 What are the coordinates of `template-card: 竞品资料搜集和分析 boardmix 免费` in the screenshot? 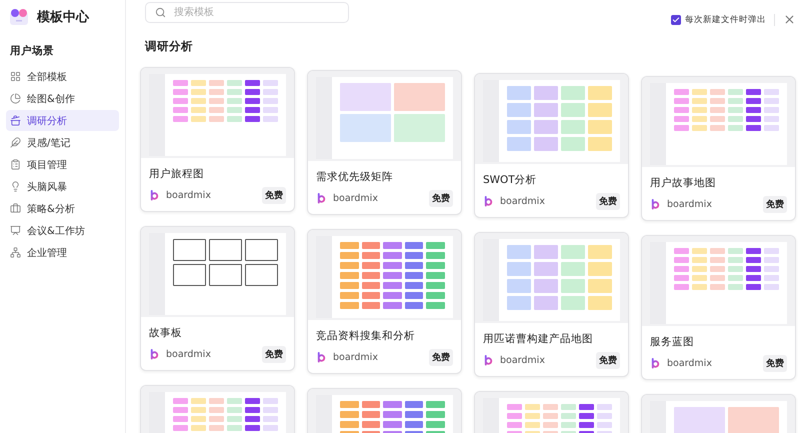 It's located at (384, 301).